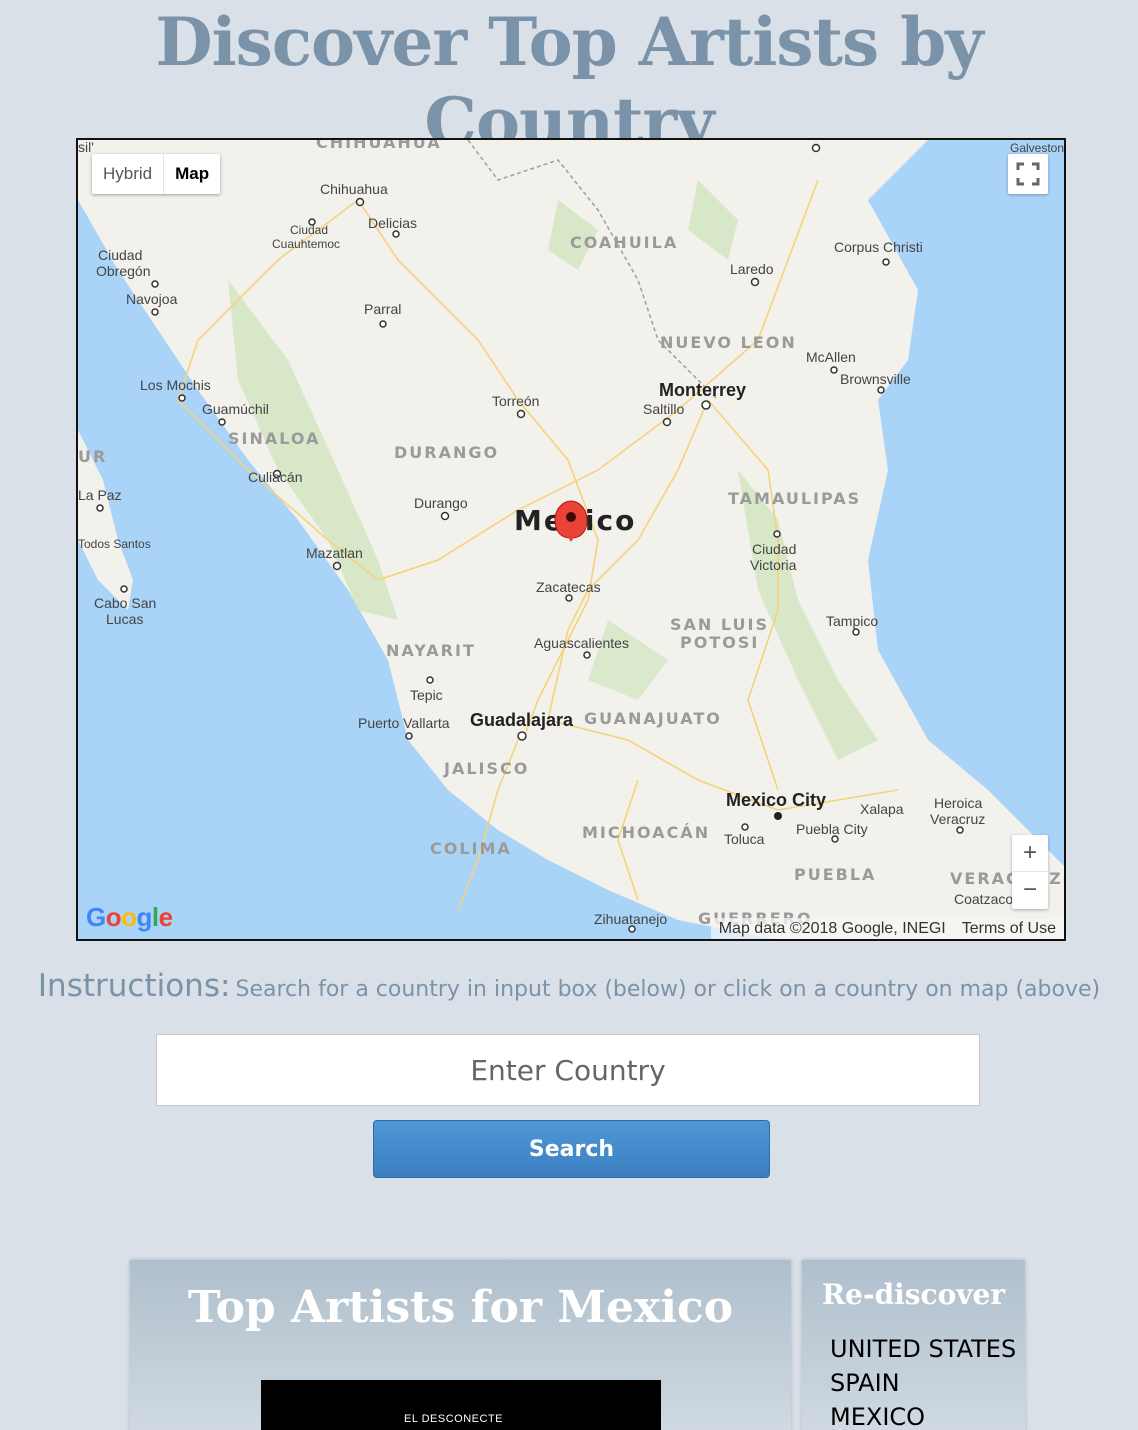 Image resolution: width=1138 pixels, height=1430 pixels. Describe the element at coordinates (461, 1405) in the screenshot. I see `artist-image: EL DESCONECTE` at that location.